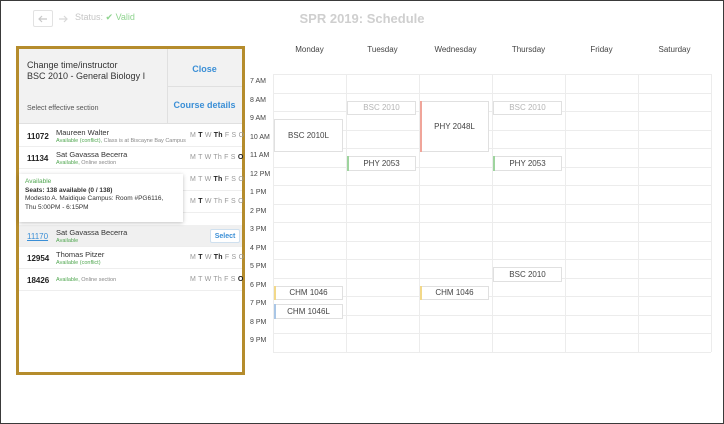  Describe the element at coordinates (260, 137) in the screenshot. I see `time-label: 10 AM` at that location.